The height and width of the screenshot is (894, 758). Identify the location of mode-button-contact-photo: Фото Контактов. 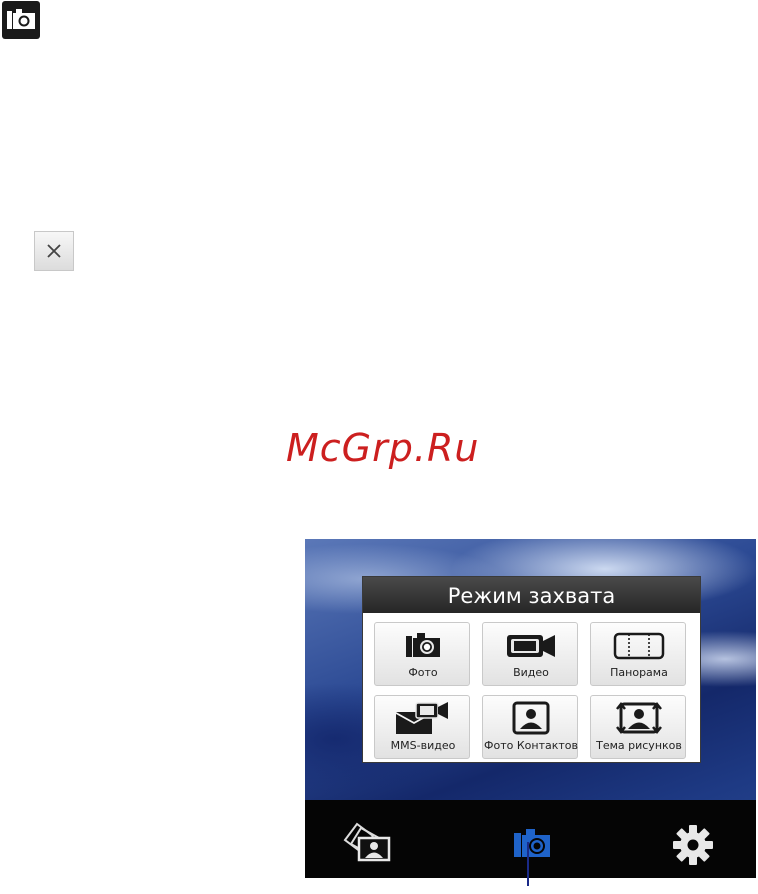
(530, 727).